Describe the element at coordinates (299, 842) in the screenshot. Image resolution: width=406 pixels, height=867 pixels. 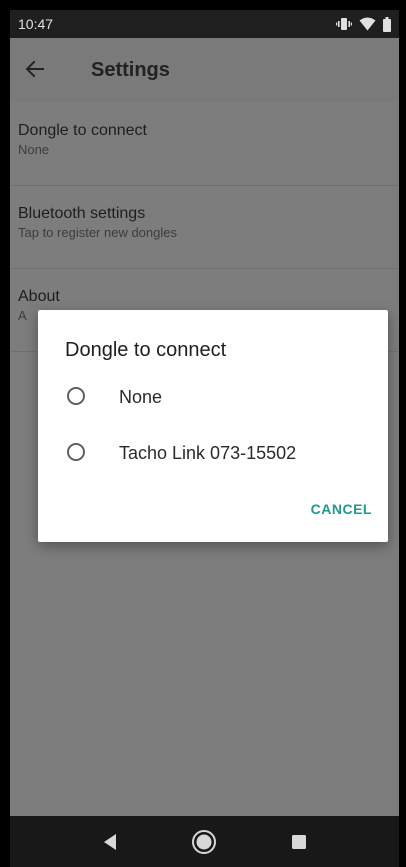
I see `recents-square-icon` at that location.